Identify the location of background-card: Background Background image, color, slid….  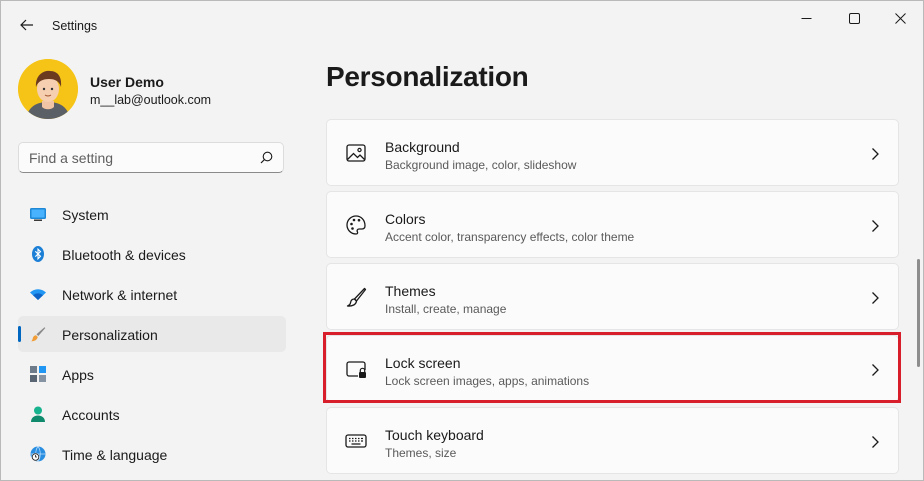
(612, 152).